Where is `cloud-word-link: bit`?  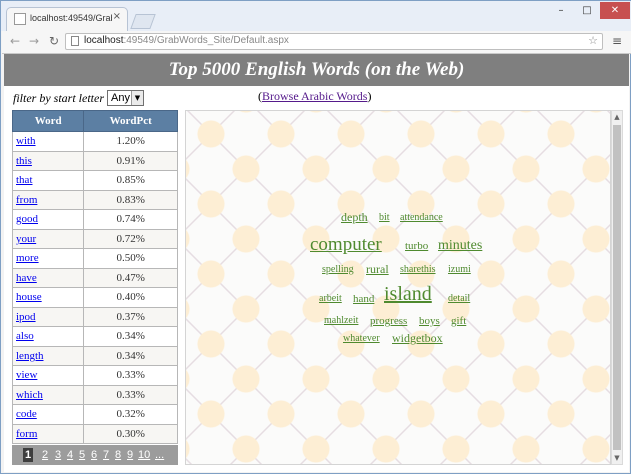 cloud-word-link: bit is located at coordinates (384, 217).